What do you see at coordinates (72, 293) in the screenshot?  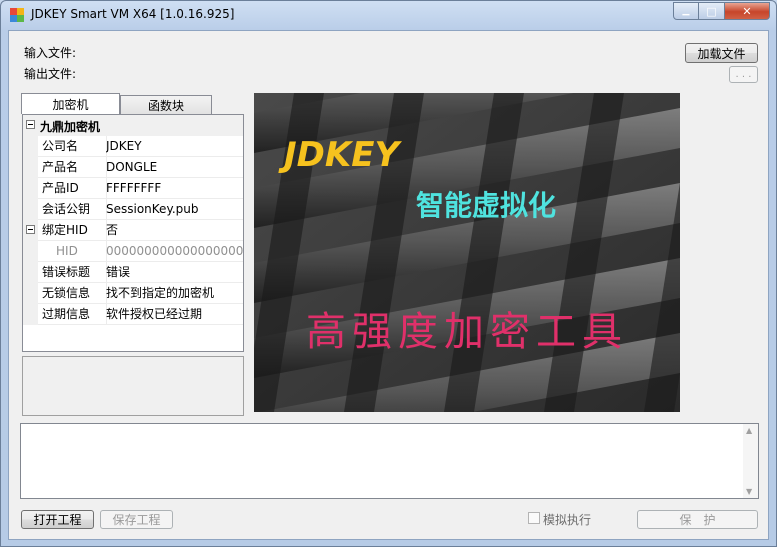 I see `property-name: 无锁信息` at bounding box center [72, 293].